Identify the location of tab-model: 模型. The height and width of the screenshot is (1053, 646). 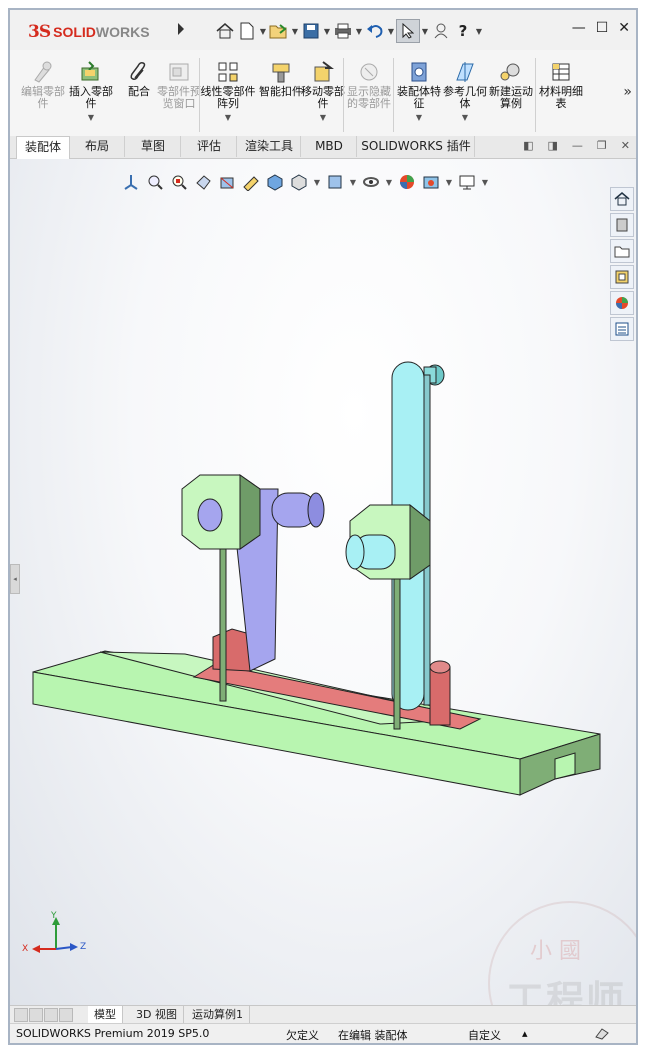
(105, 1014).